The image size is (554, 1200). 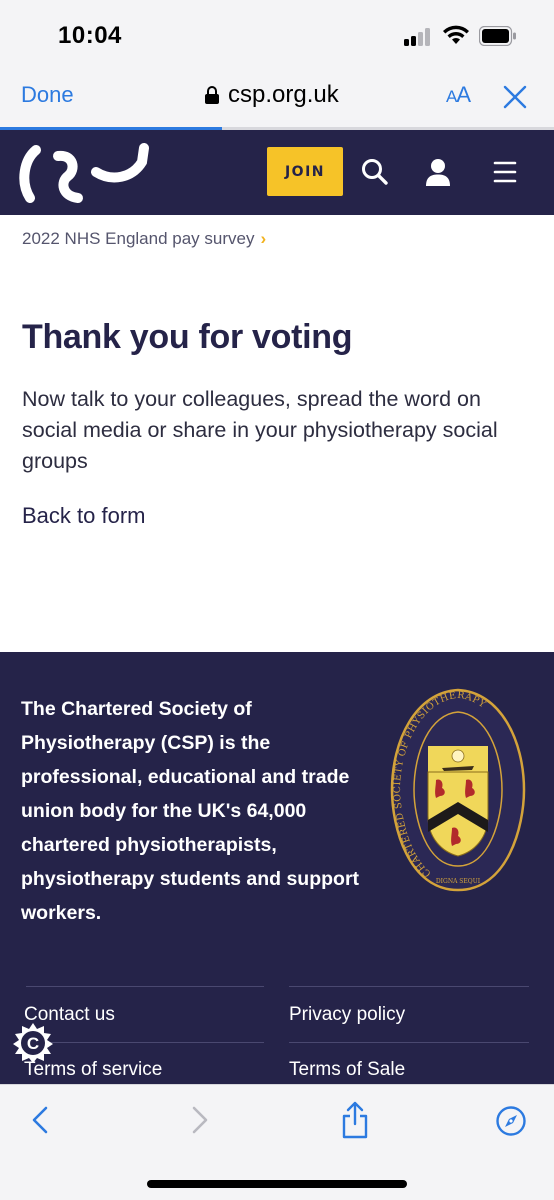 I want to click on battery-icon, so click(x=497, y=36).